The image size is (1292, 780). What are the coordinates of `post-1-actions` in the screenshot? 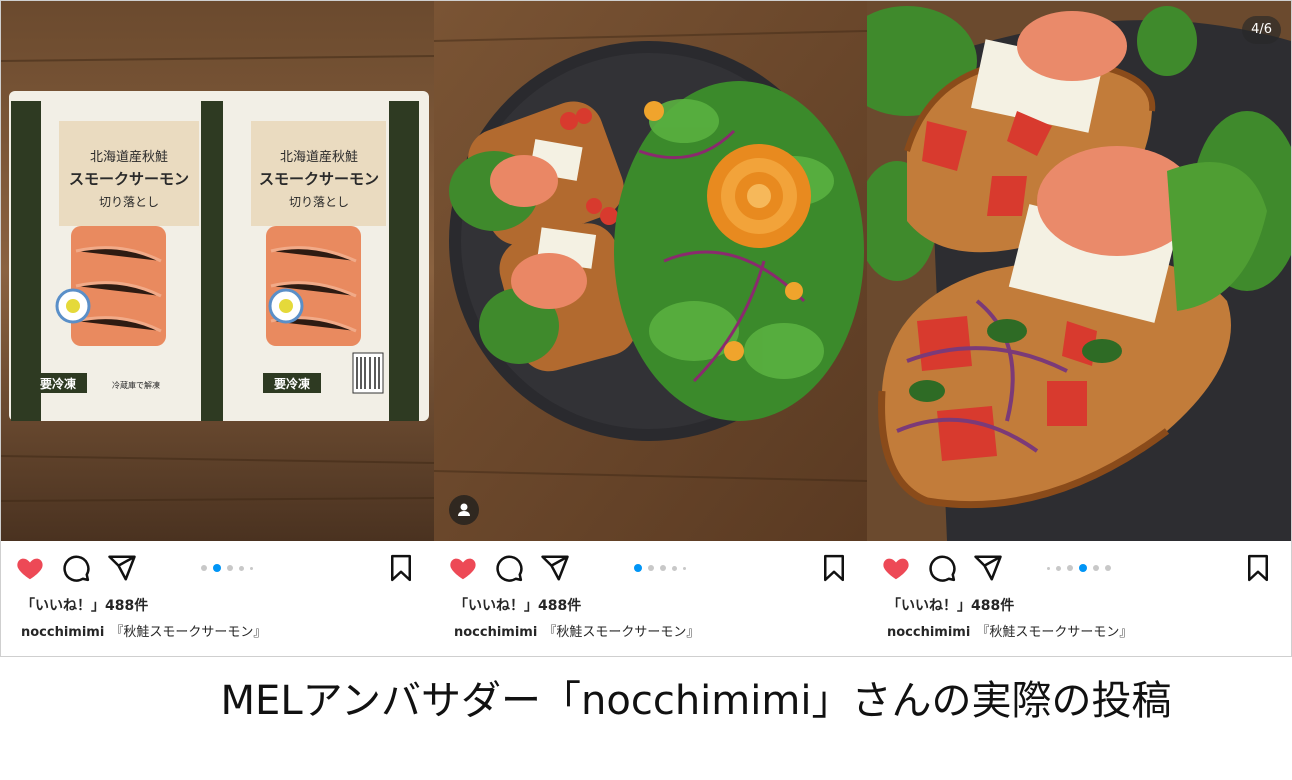 It's located at (217, 568).